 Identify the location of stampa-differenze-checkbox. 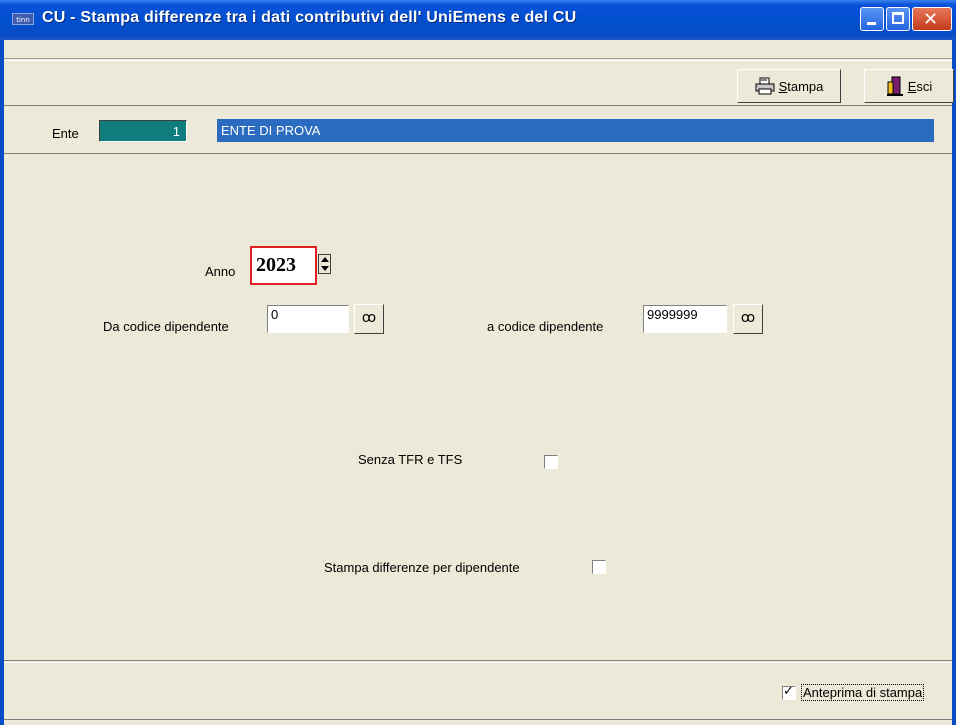
(599, 567).